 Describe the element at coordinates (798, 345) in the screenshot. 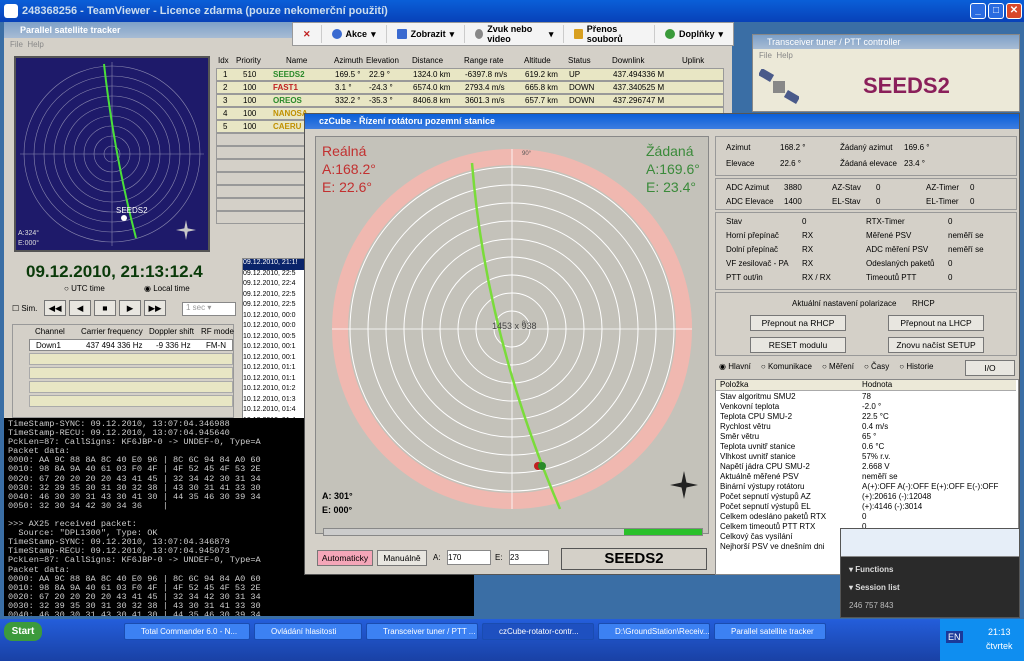

I see `reset-button: RESET modulu` at that location.